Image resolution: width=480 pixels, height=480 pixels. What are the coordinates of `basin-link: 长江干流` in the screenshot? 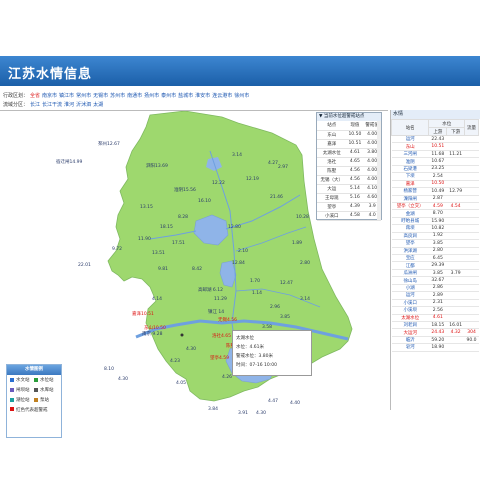 It's located at (52, 105).